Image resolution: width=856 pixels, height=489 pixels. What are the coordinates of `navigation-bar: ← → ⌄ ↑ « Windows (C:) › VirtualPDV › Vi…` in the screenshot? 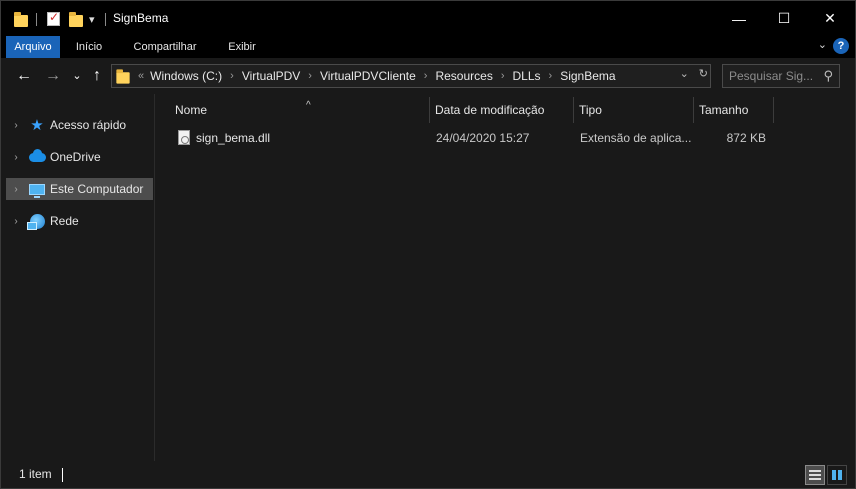 It's located at (428, 76).